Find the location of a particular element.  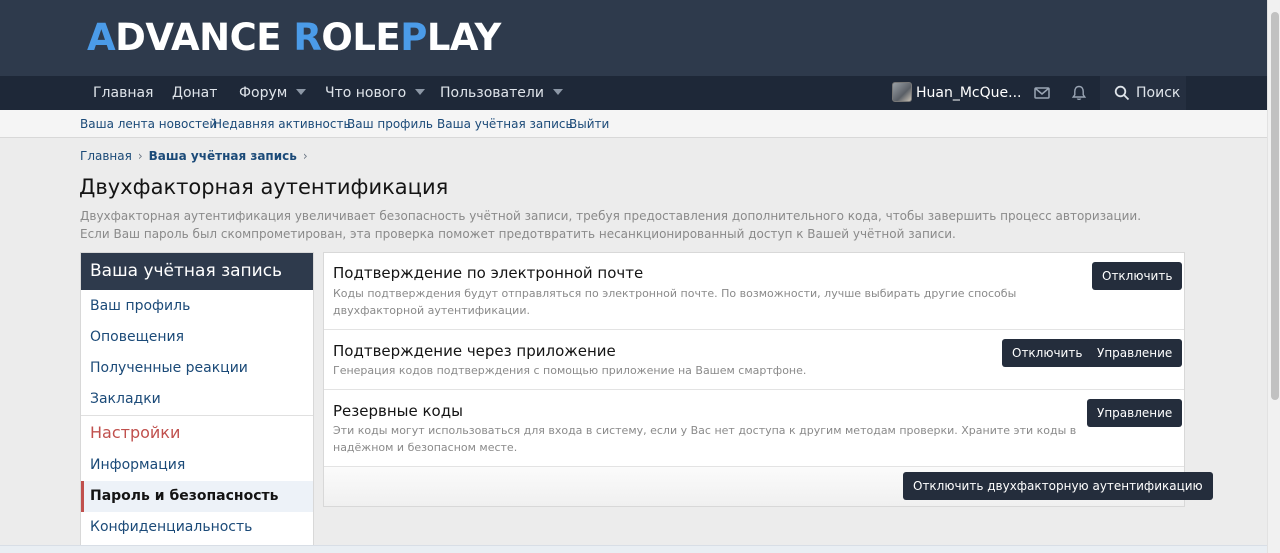

disable-two-factor-button: Отключить двухфакторную аутентификацию is located at coordinates (1058, 486).